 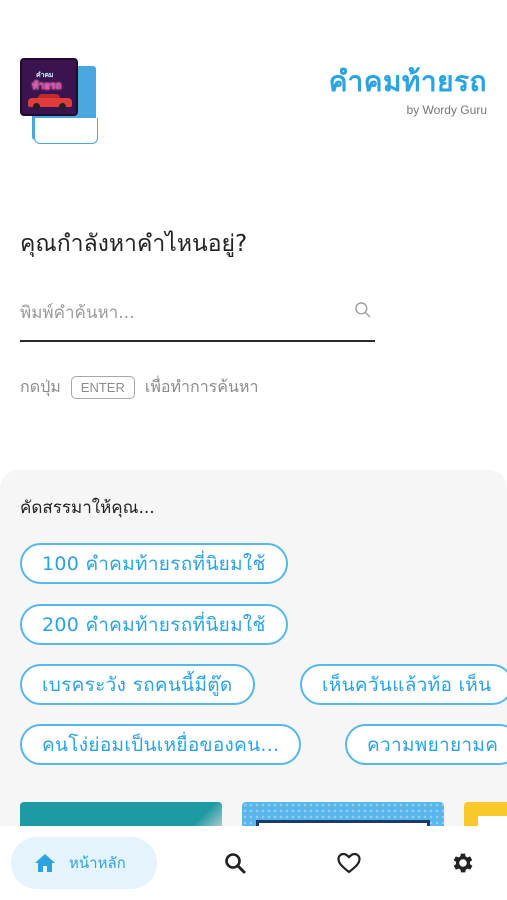 What do you see at coordinates (407, 81) in the screenshot?
I see `app-title: คำคมท้ายรถ` at bounding box center [407, 81].